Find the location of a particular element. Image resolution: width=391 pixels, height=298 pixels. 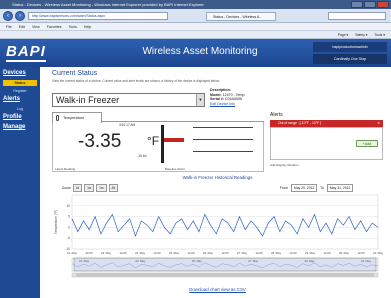

delete-alert-icon: ✕ is located at coordinates (378, 123).